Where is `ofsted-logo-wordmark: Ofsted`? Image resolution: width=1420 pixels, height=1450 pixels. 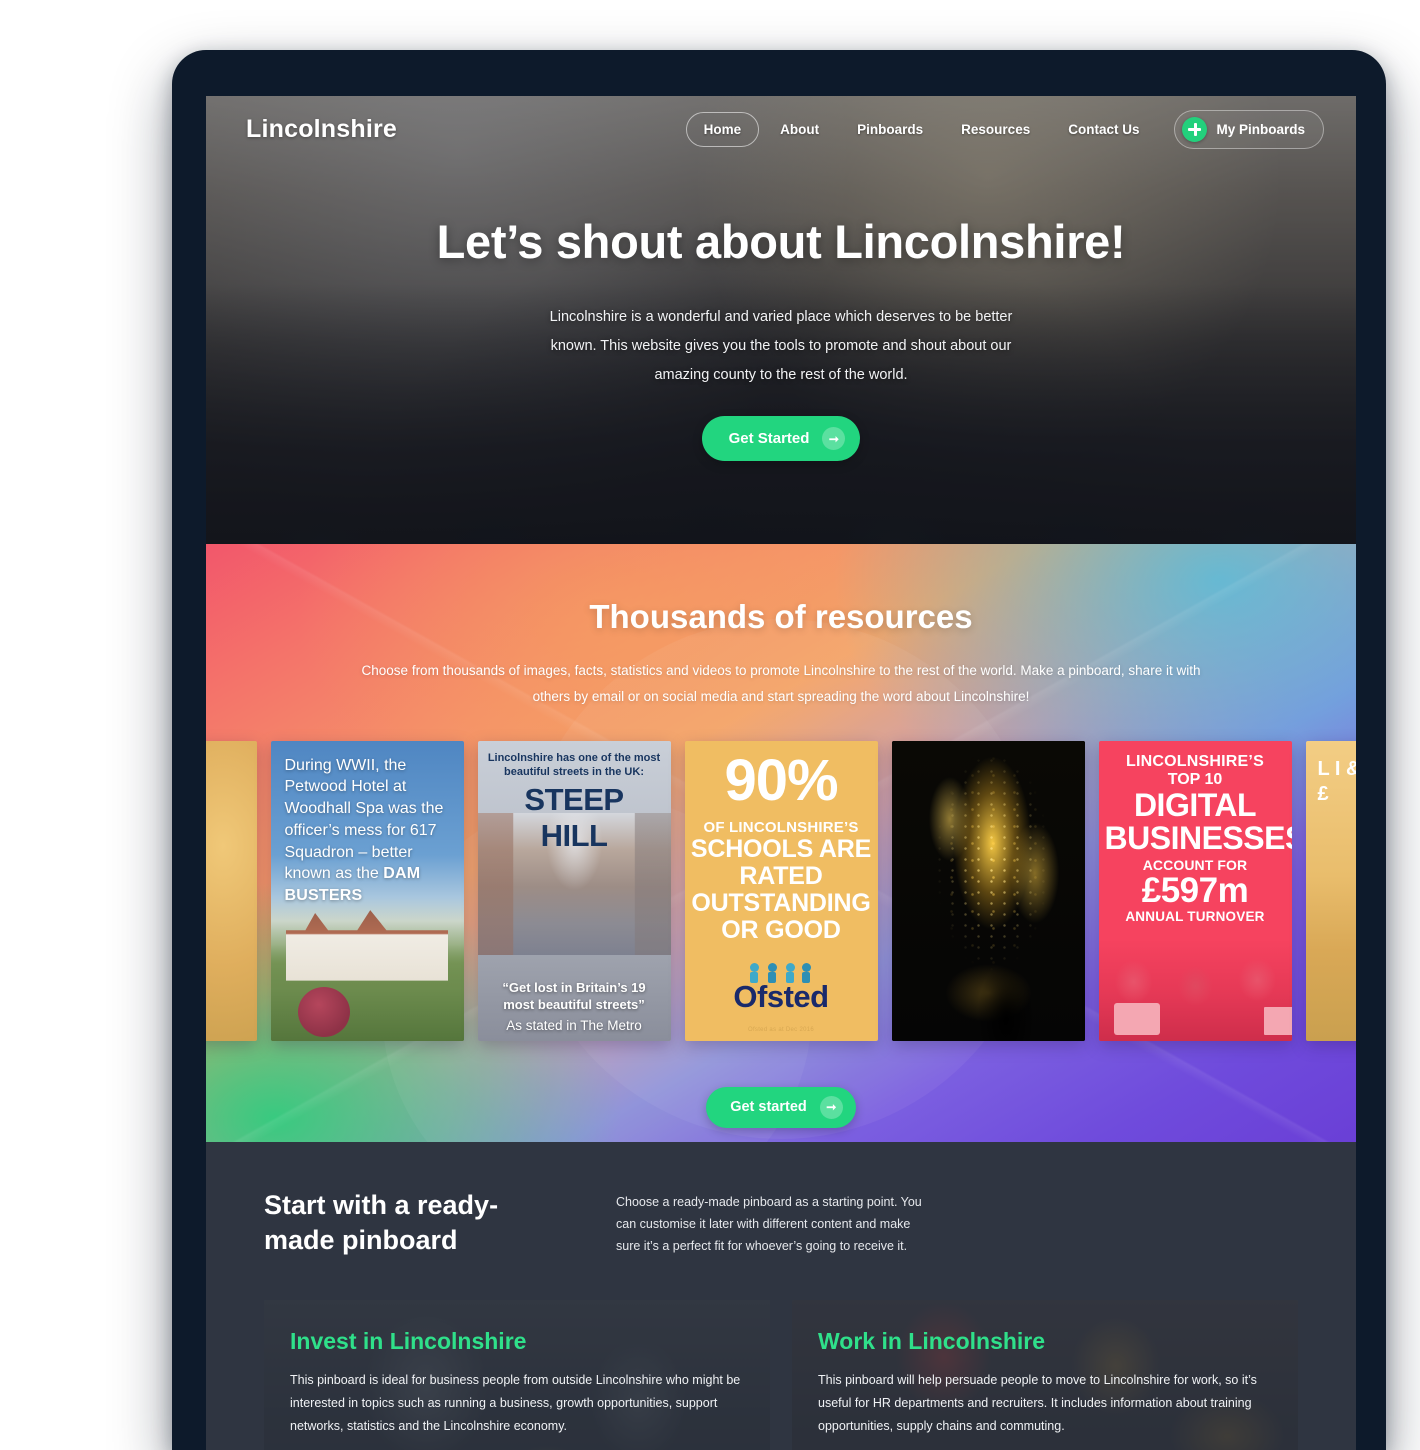
ofsted-logo-wordmark: Ofsted is located at coordinates (781, 996).